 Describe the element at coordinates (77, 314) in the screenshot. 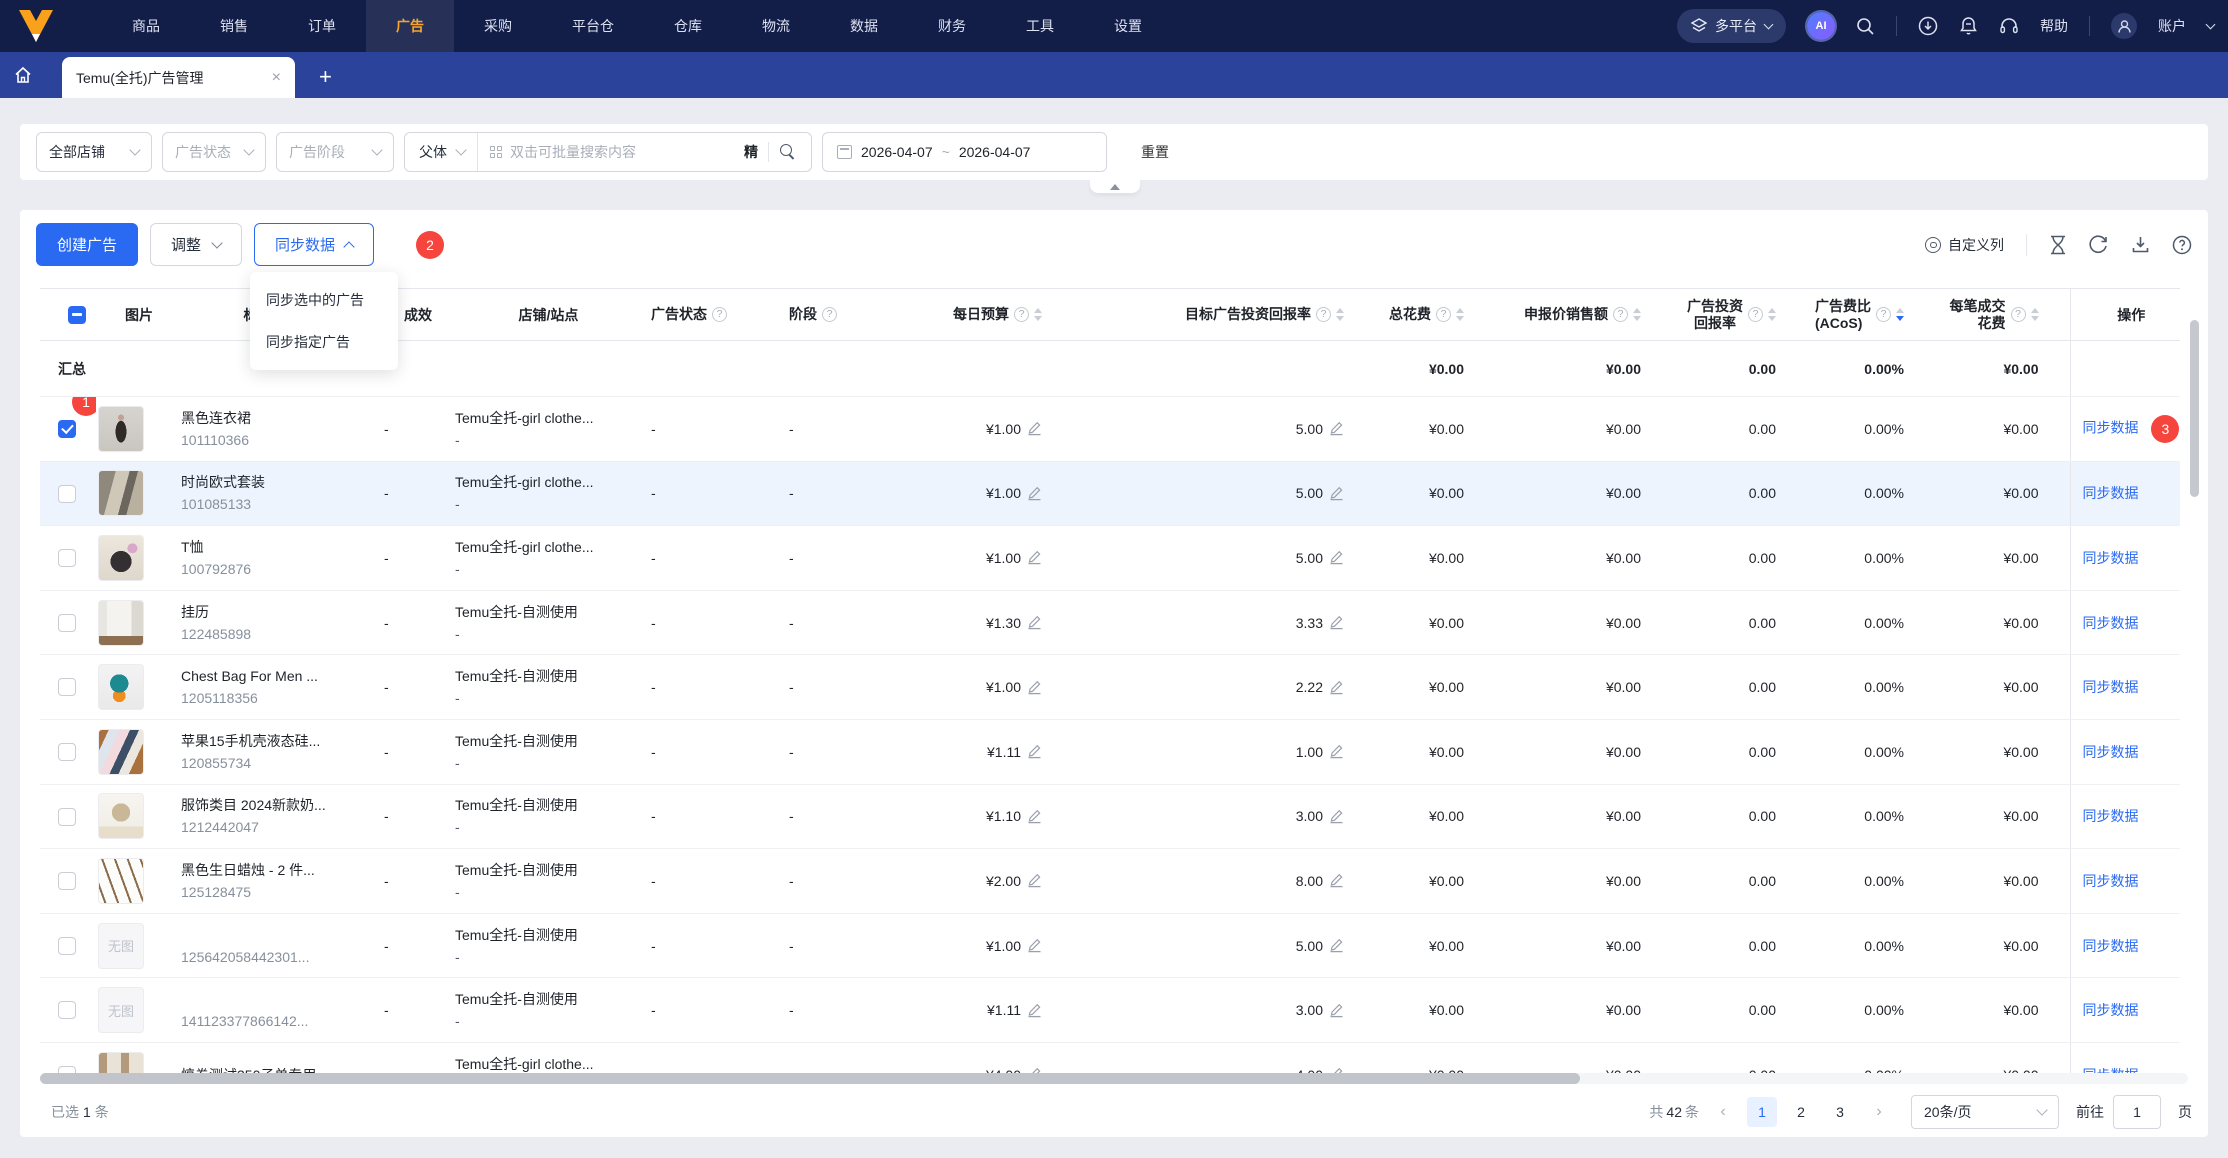

I see `select-all-checkbox` at that location.